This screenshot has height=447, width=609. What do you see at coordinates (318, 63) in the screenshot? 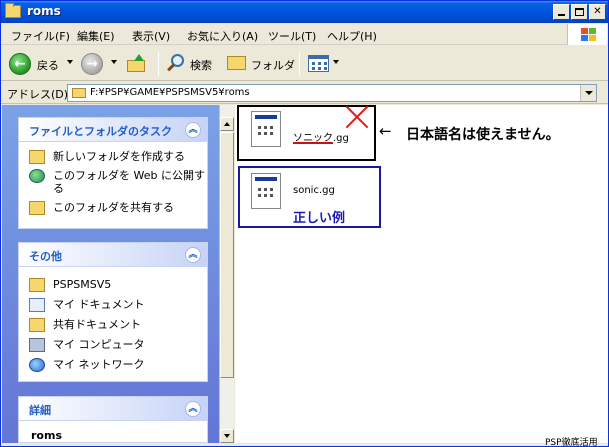
I see `views-icon` at bounding box center [318, 63].